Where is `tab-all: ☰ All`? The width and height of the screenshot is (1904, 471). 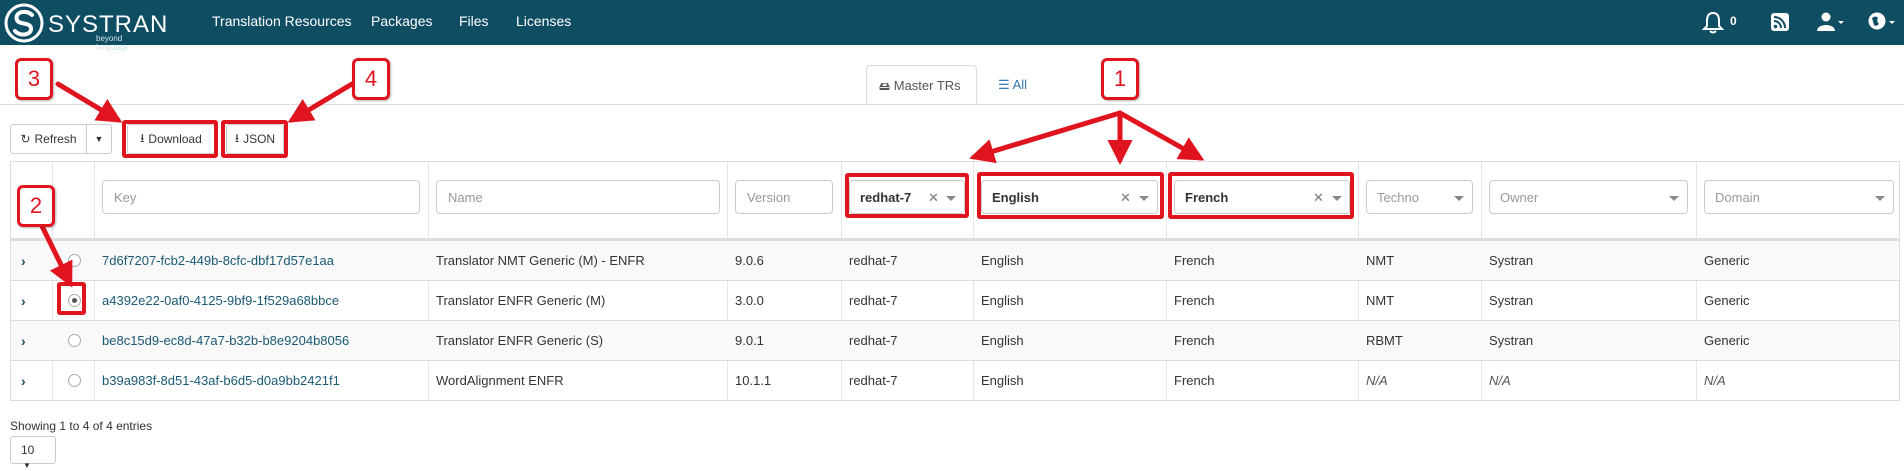 tab-all: ☰ All is located at coordinates (1016, 85).